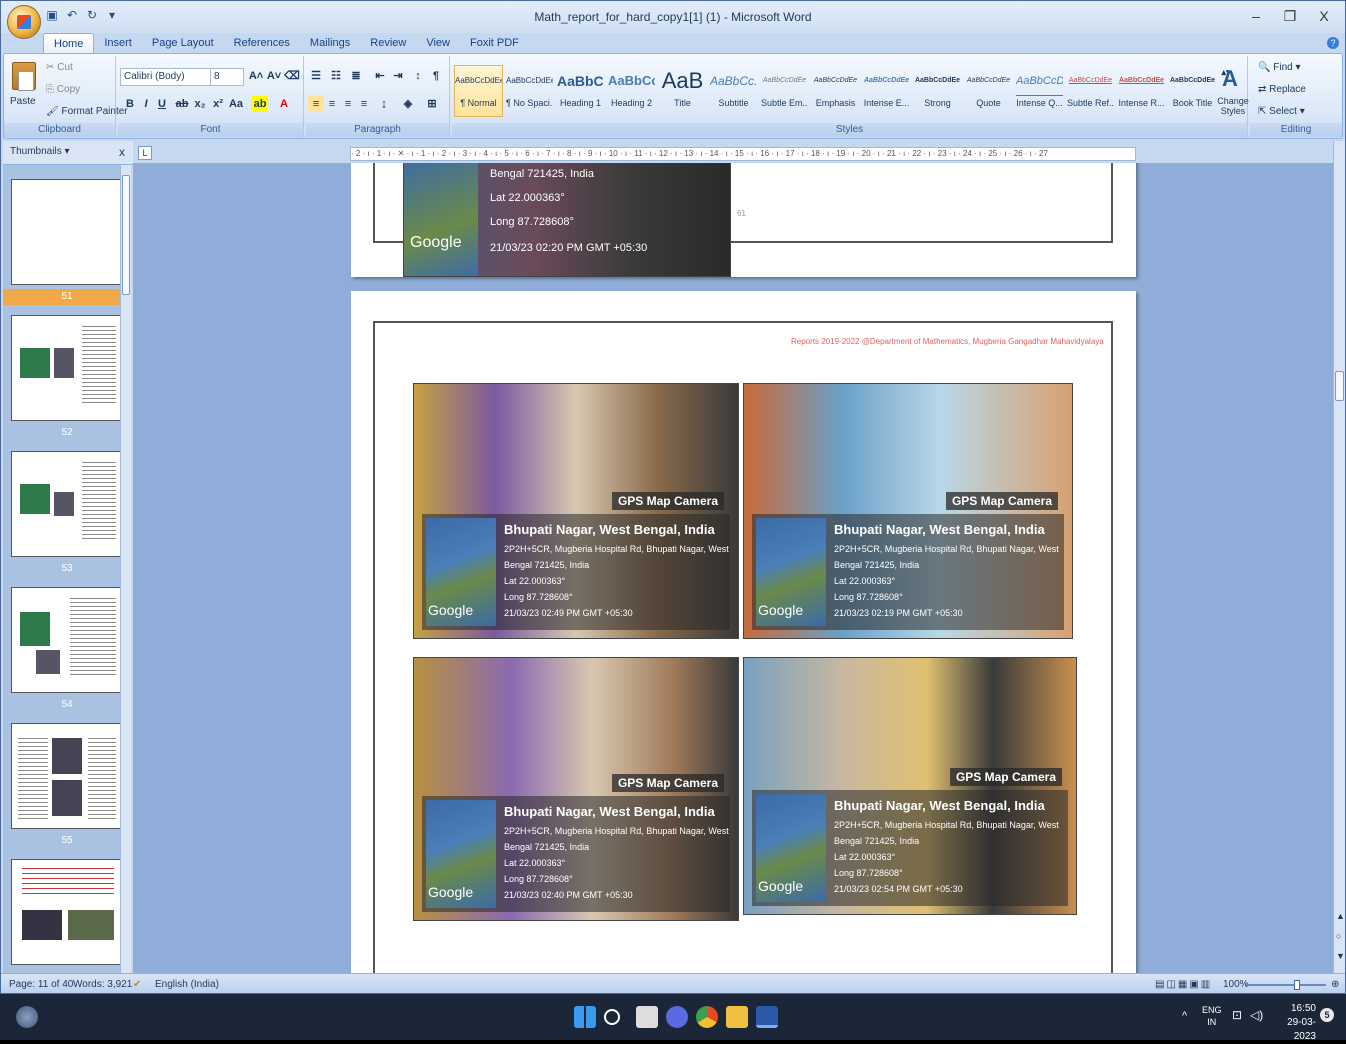  Describe the element at coordinates (1327, 1015) in the screenshot. I see `notification-badge: 5` at that location.